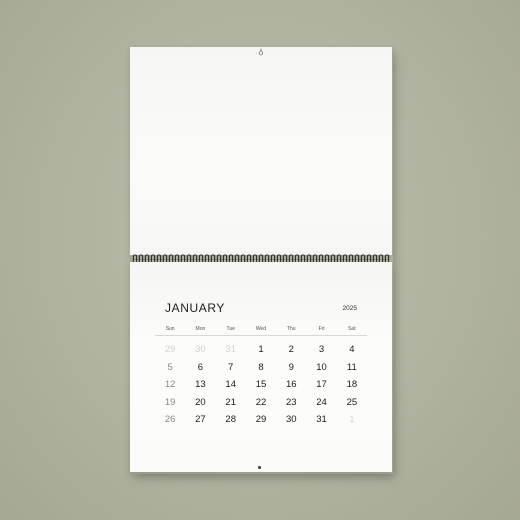 This screenshot has height=520, width=520. What do you see at coordinates (200, 420) in the screenshot?
I see `day-cell: 27` at bounding box center [200, 420].